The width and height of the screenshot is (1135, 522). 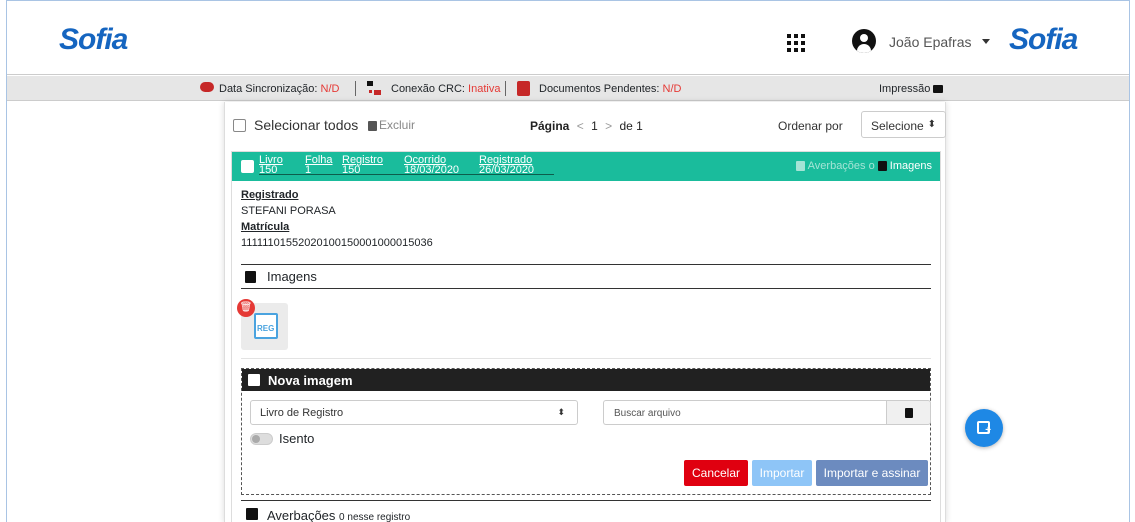 What do you see at coordinates (372, 125) in the screenshot?
I see `trash-icon` at bounding box center [372, 125].